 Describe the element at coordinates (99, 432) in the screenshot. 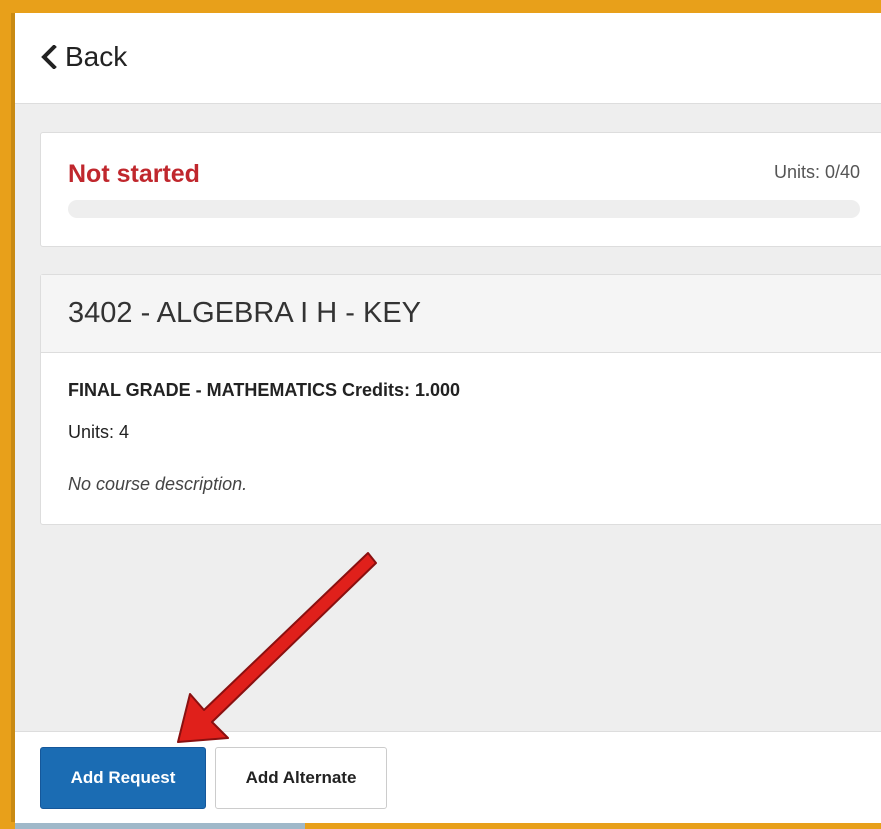

I see `course-units: Units: 4` at that location.